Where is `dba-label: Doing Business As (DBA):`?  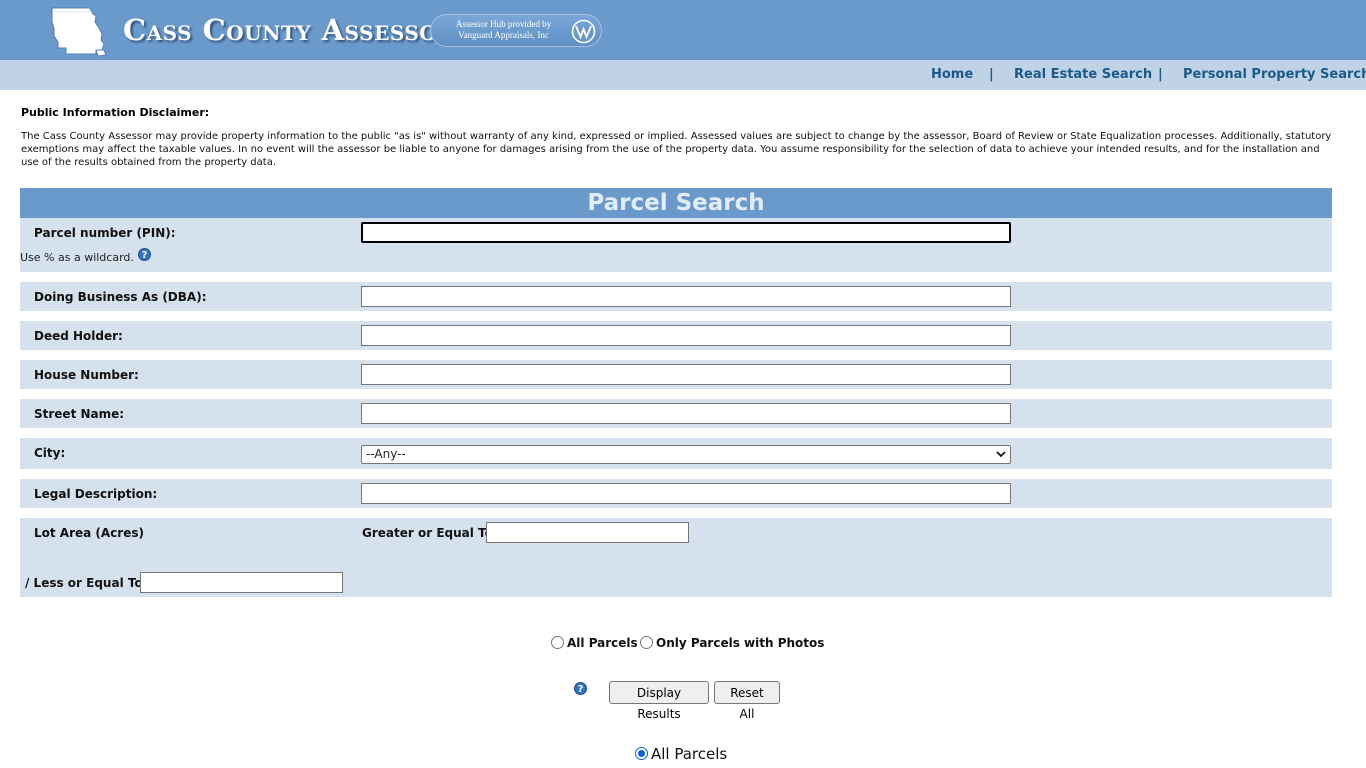
dba-label: Doing Business As (DBA): is located at coordinates (120, 297).